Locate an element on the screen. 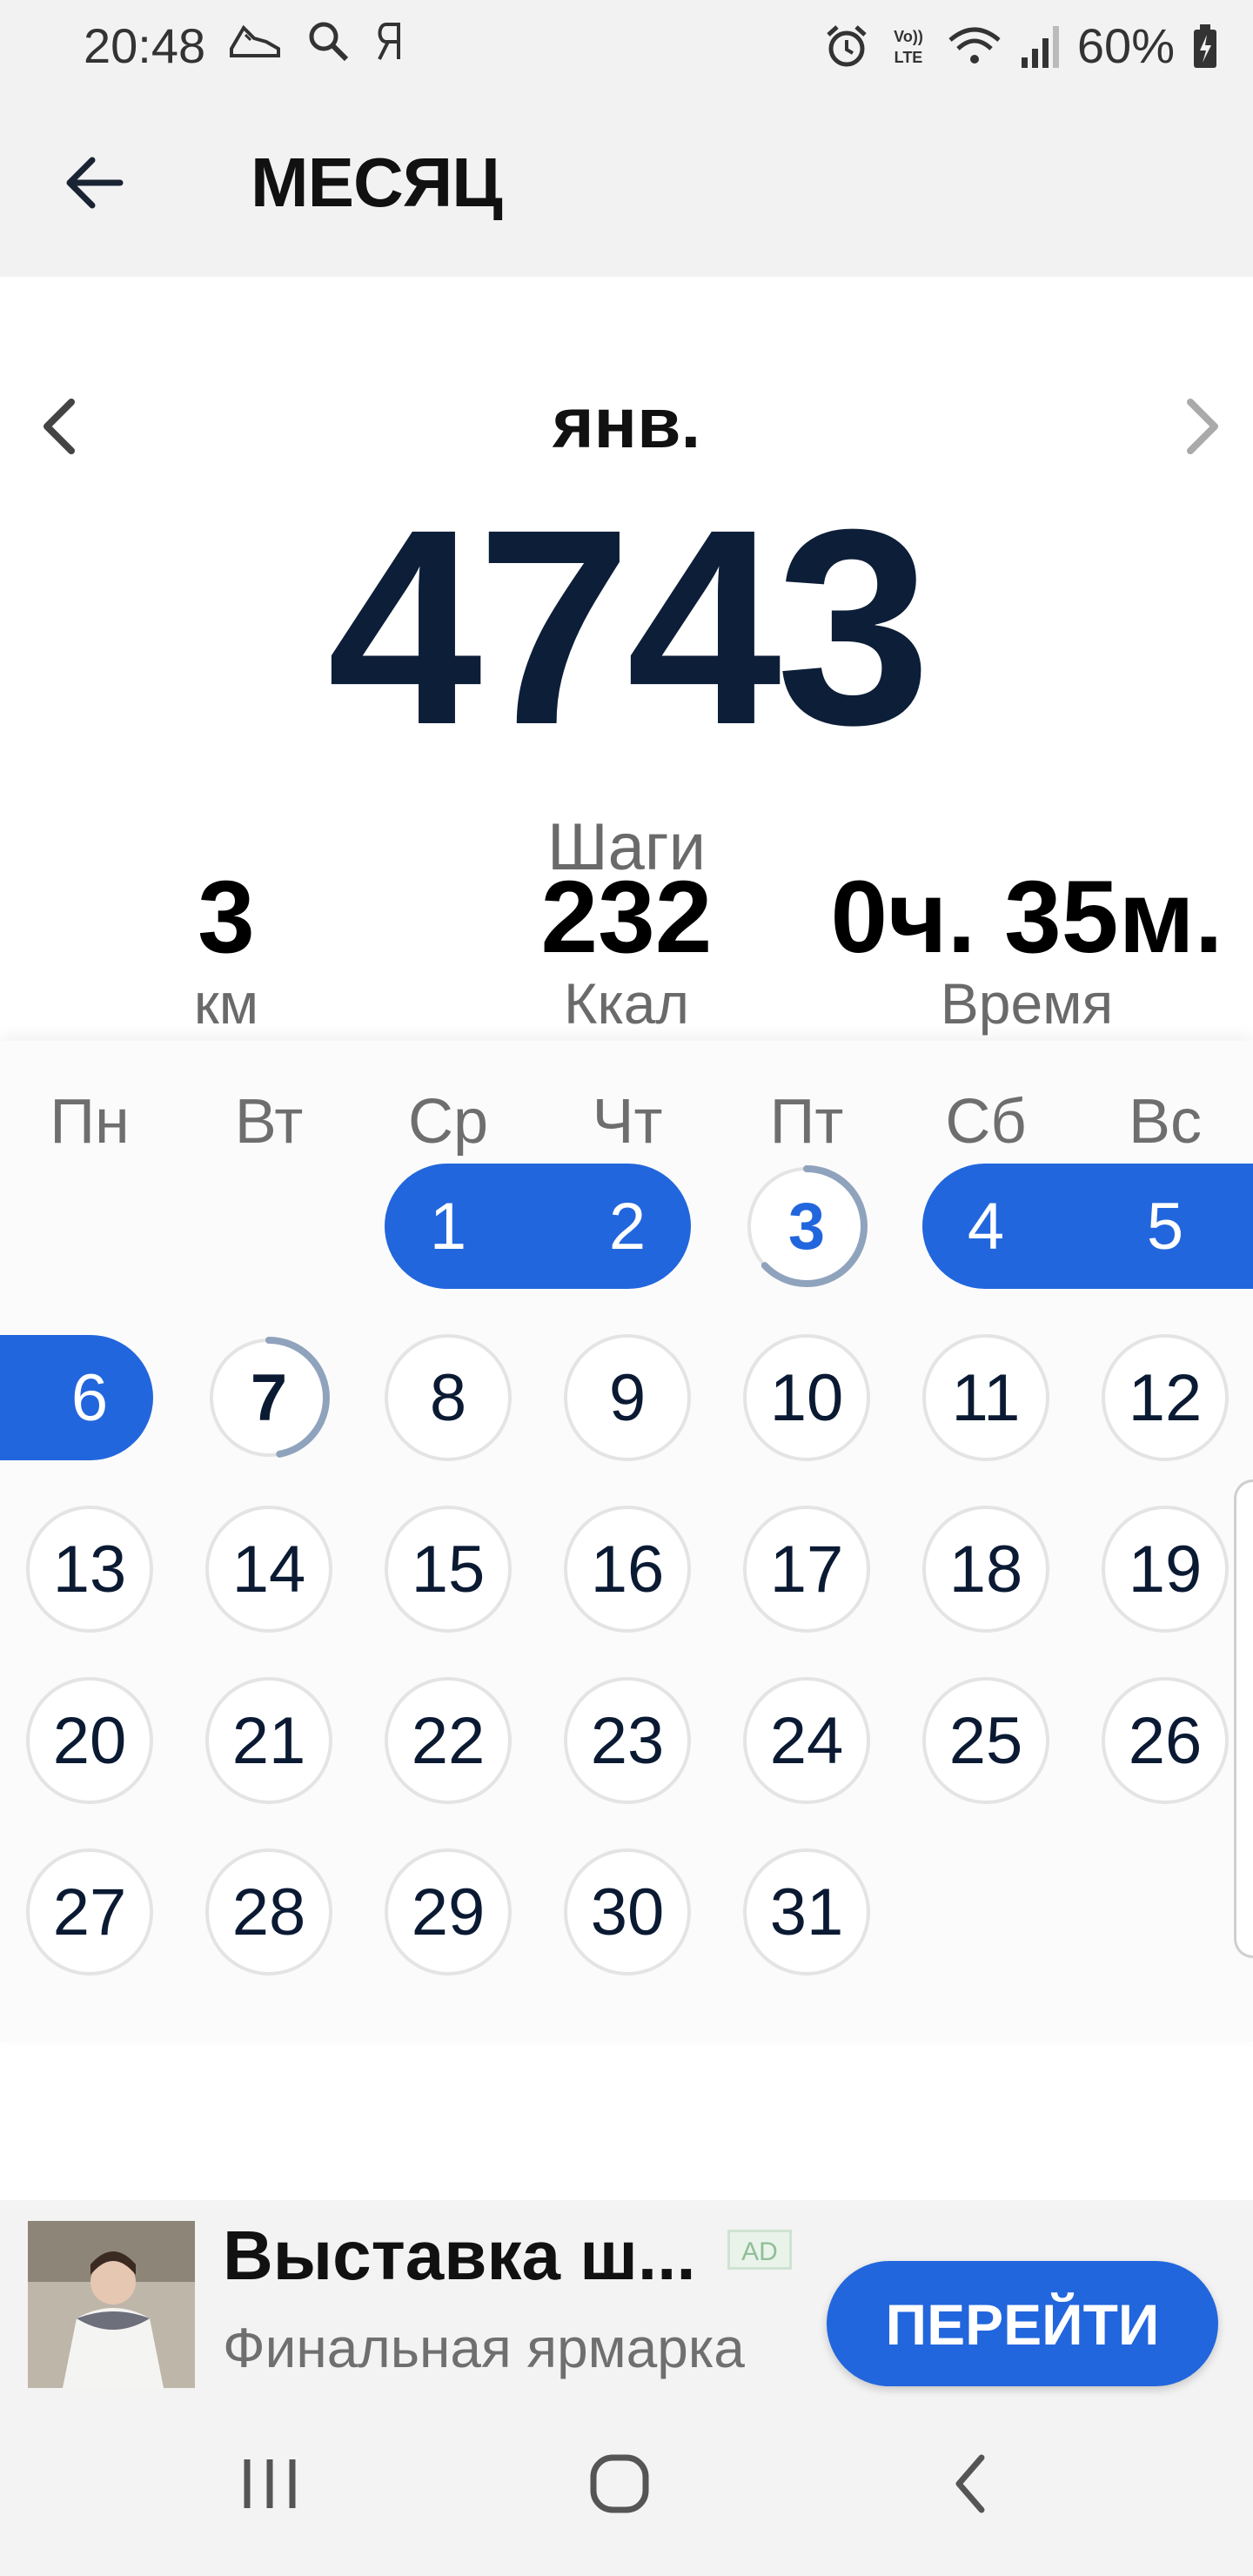 The height and width of the screenshot is (2576, 1253). calendar-day-number: 13 is located at coordinates (89, 1569).